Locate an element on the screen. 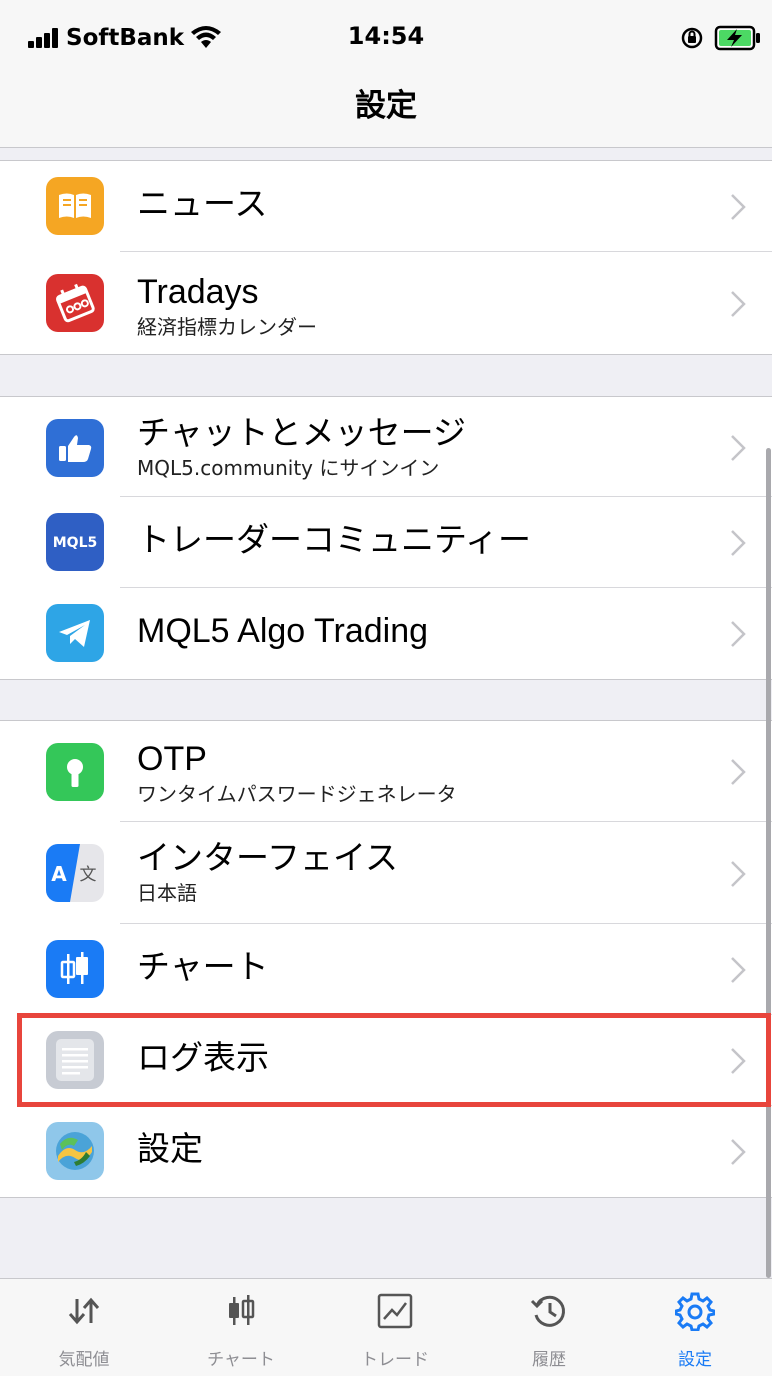 The image size is (772, 1376). mql5-icon: MQL5 is located at coordinates (75, 542).